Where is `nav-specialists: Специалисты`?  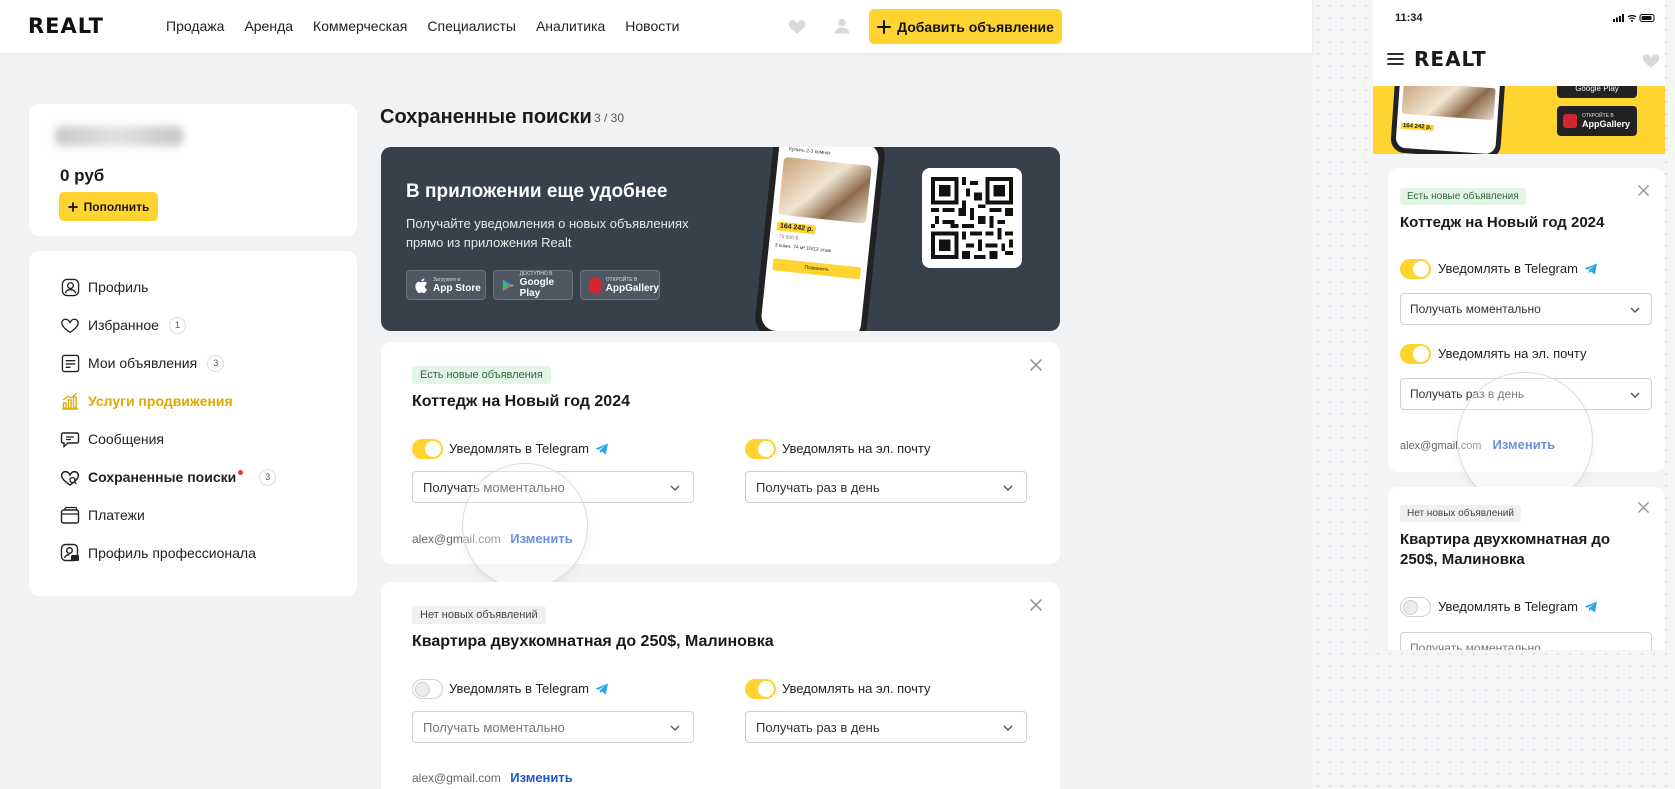
nav-specialists: Специалисты is located at coordinates (471, 26).